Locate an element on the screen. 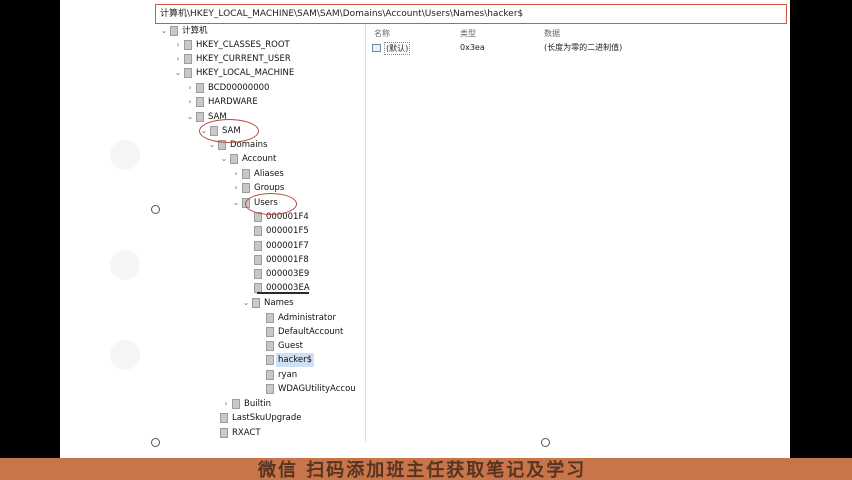 The width and height of the screenshot is (852, 480). value-type: 0x3ea is located at coordinates (472, 47).